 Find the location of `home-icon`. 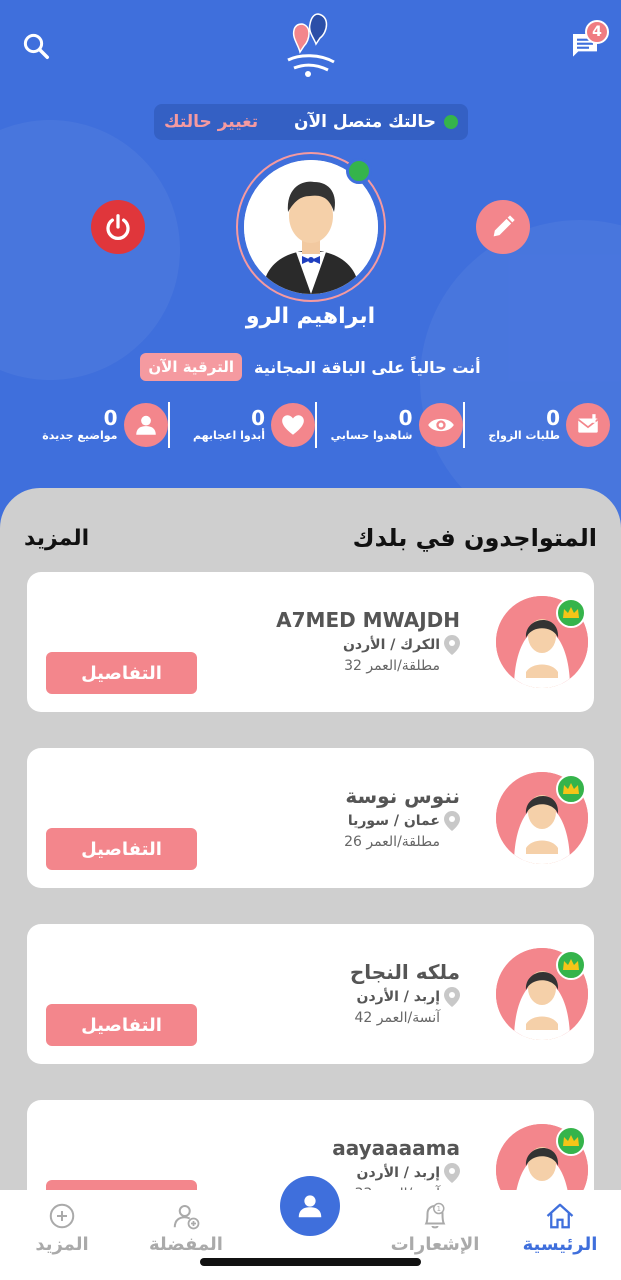

home-icon is located at coordinates (560, 1216).